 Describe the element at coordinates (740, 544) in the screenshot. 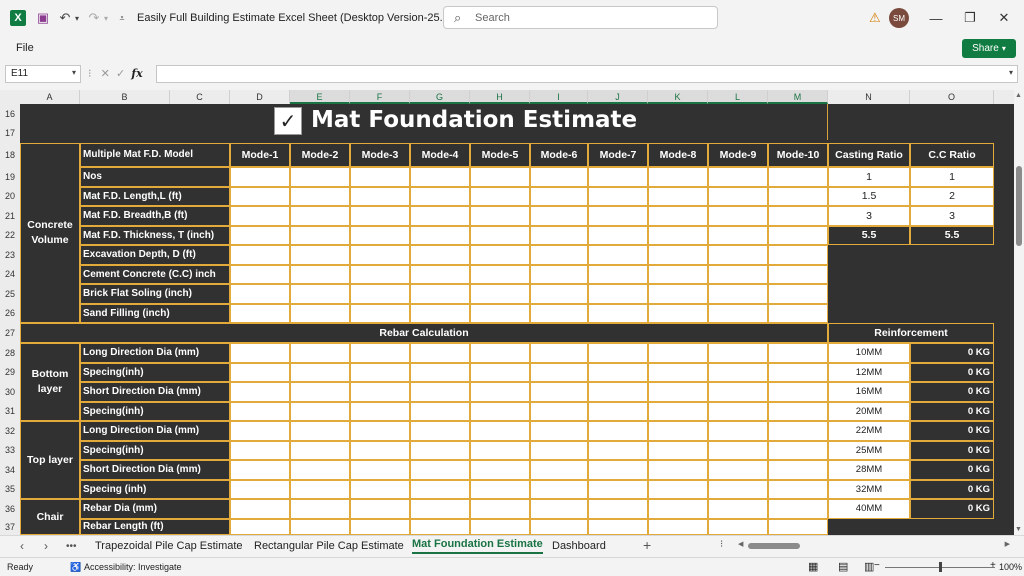

I see `scroll-left-icon: ◀` at that location.